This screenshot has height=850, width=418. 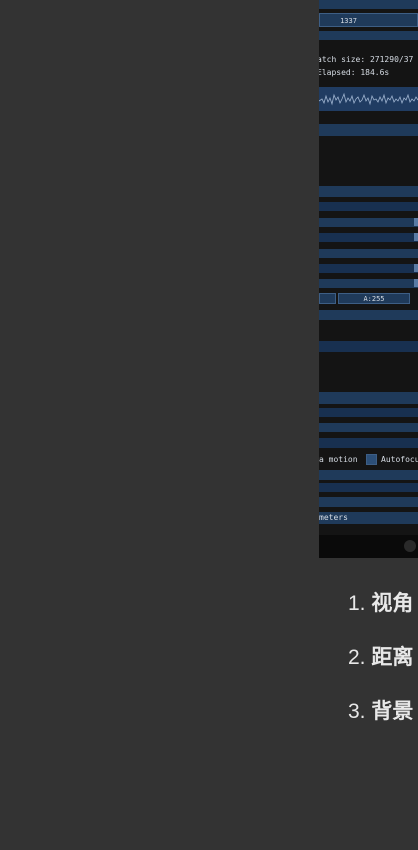 I want to click on parameters-header: meters, so click(x=368, y=518).